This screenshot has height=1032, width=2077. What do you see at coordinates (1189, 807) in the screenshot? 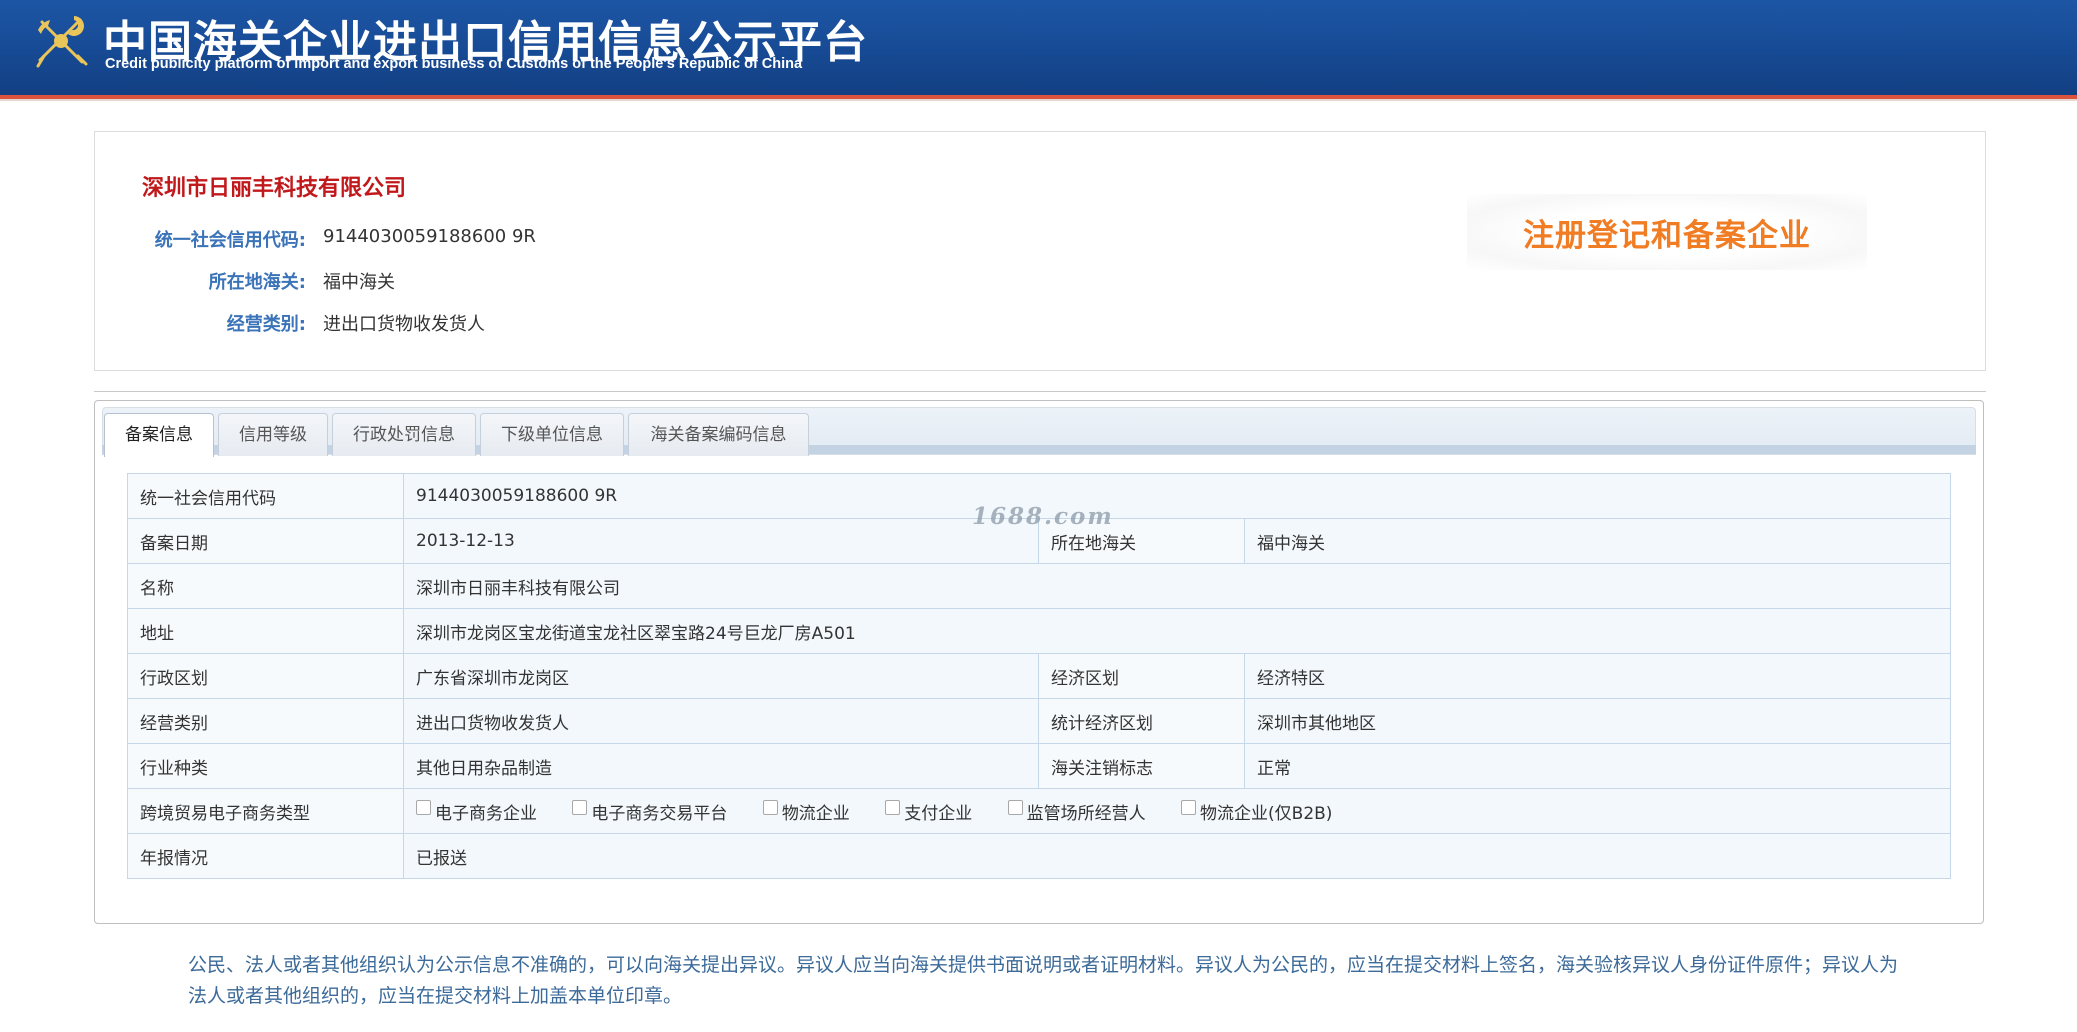
I see `logistics-b2b-checkbox` at bounding box center [1189, 807].